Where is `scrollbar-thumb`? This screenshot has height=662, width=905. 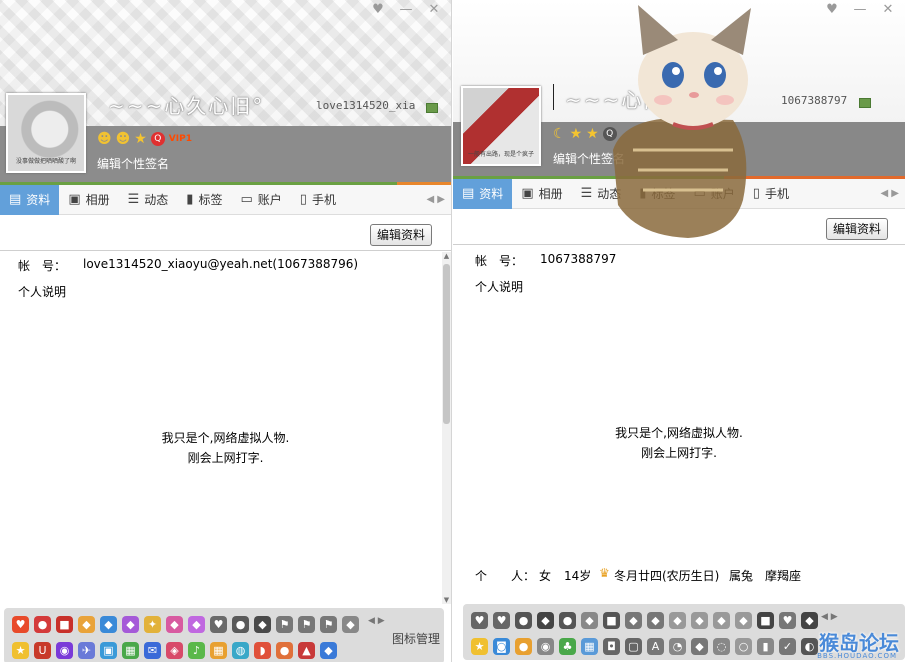
scrollbar-thumb is located at coordinates (446, 344).